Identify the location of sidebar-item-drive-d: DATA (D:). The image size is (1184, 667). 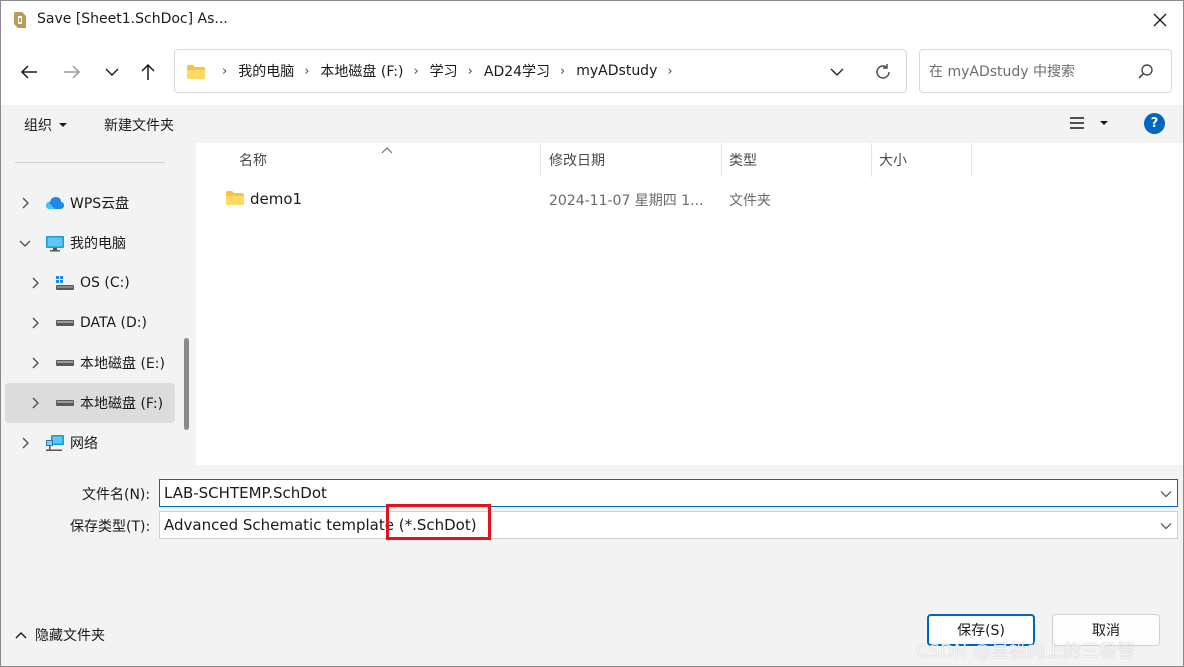
(90, 323).